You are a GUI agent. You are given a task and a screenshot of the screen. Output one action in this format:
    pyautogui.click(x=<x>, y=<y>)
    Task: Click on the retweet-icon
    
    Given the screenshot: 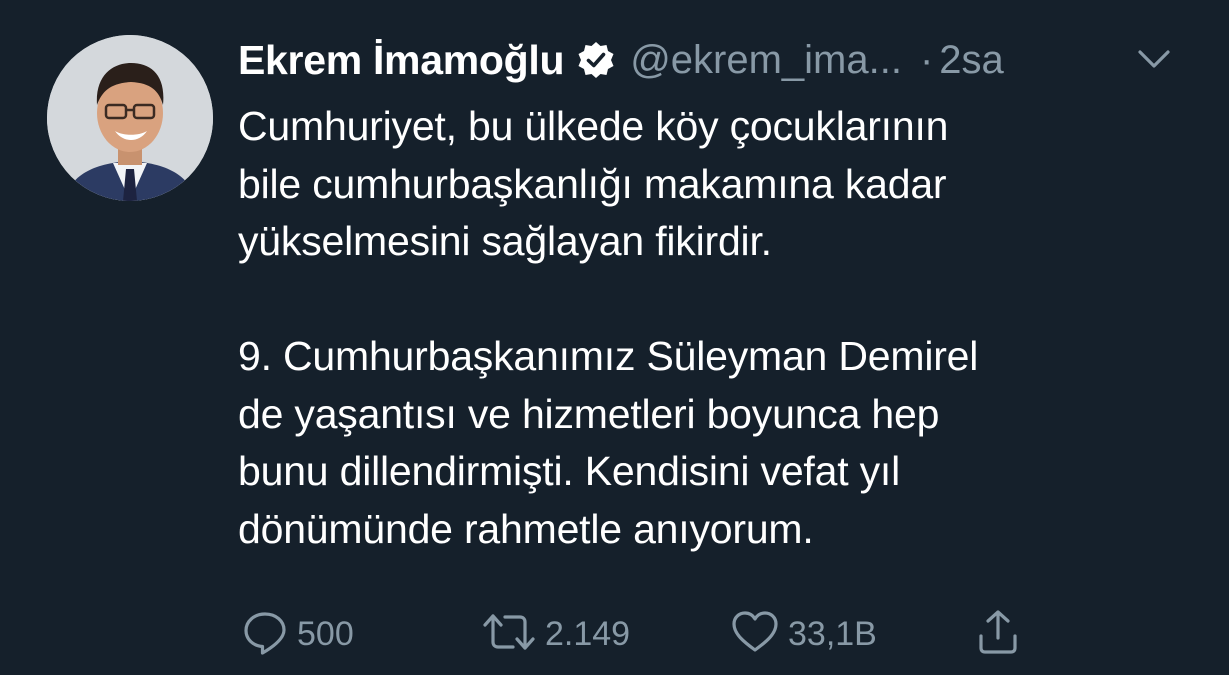 What is the action you would take?
    pyautogui.click(x=509, y=634)
    